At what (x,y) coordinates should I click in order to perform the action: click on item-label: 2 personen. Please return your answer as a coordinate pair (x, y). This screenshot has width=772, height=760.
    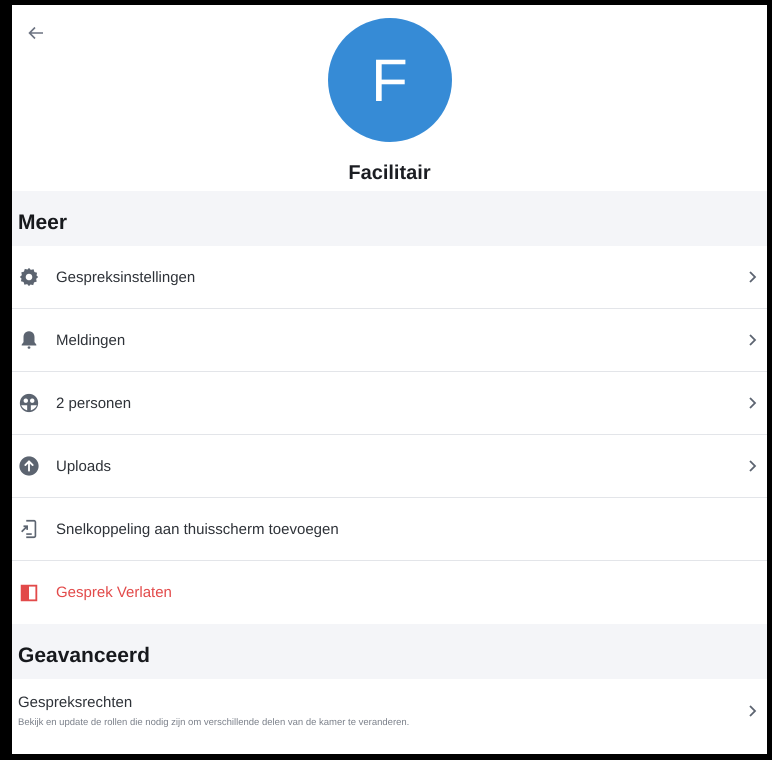
    Looking at the image, I should click on (94, 403).